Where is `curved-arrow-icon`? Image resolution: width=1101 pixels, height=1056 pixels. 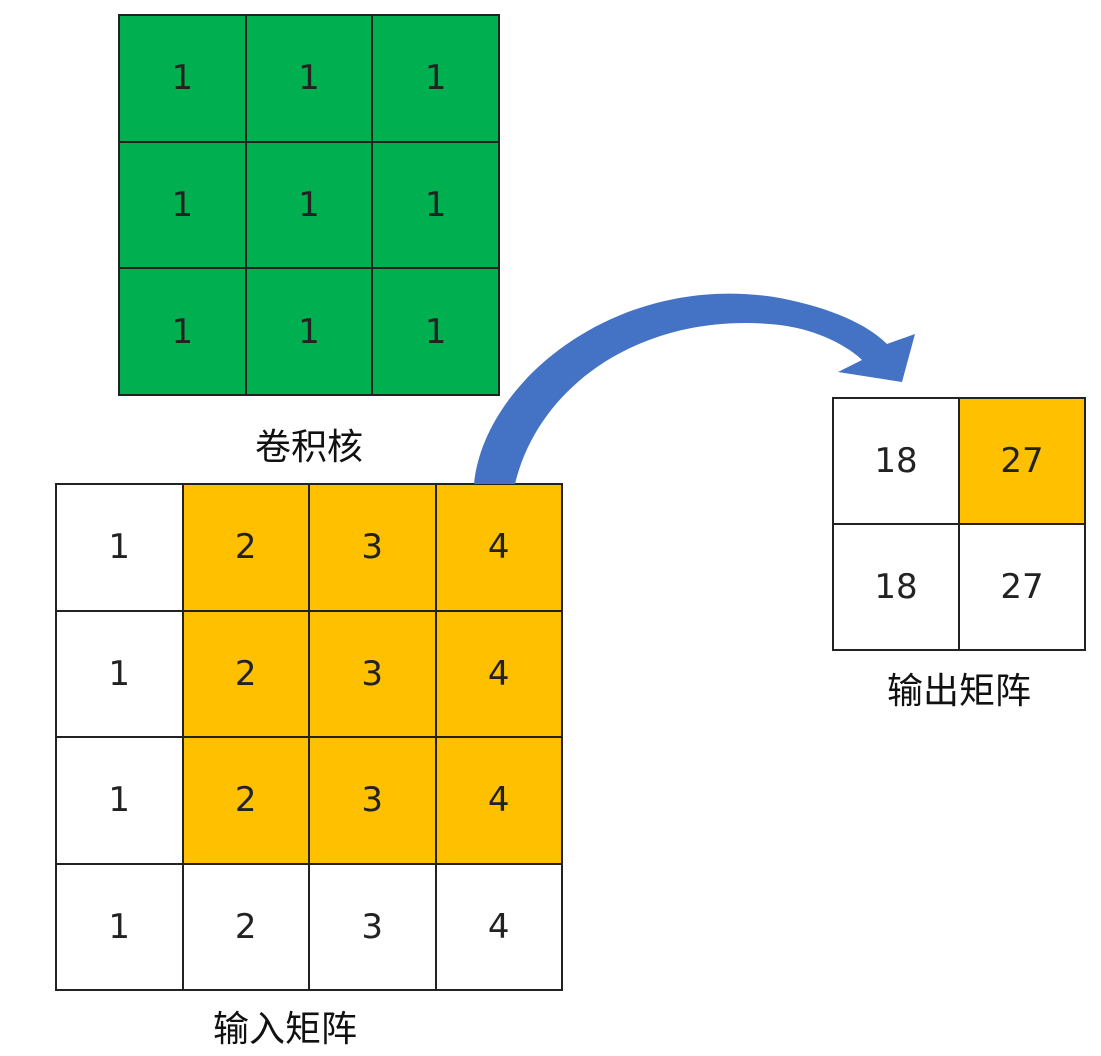
curved-arrow-icon is located at coordinates (694, 388).